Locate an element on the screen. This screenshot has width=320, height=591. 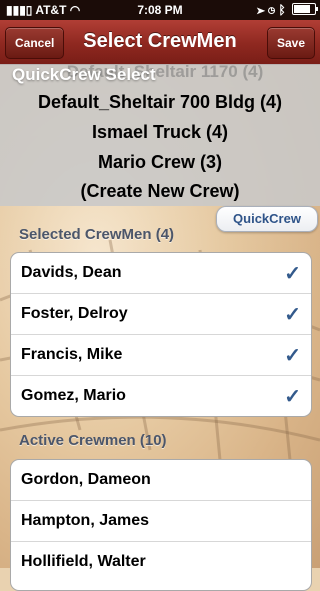
picker-option: Ismael Truck (4) is located at coordinates (160, 132).